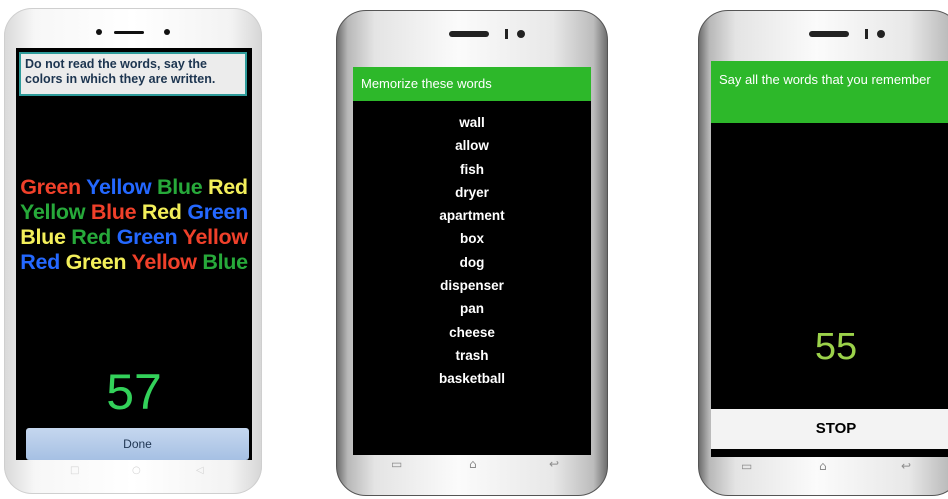 This screenshot has height=499, width=948. I want to click on circle-icon: ○, so click(136, 470).